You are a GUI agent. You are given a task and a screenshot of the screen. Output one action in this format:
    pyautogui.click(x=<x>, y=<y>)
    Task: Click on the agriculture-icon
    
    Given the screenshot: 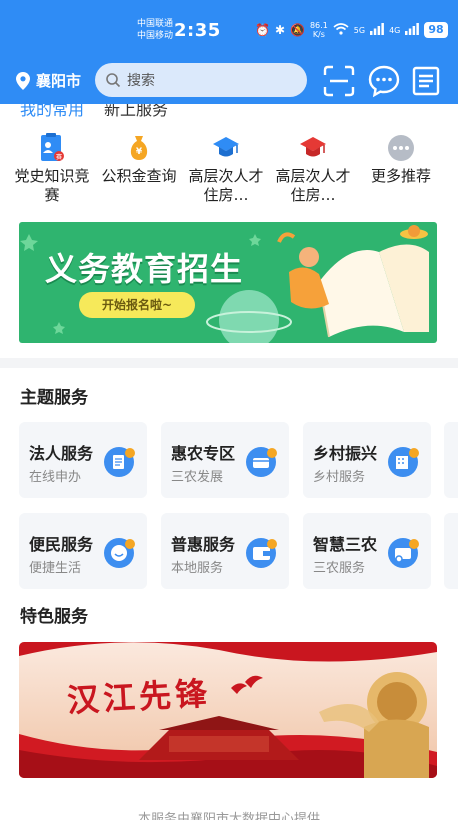 What is the action you would take?
    pyautogui.click(x=261, y=462)
    